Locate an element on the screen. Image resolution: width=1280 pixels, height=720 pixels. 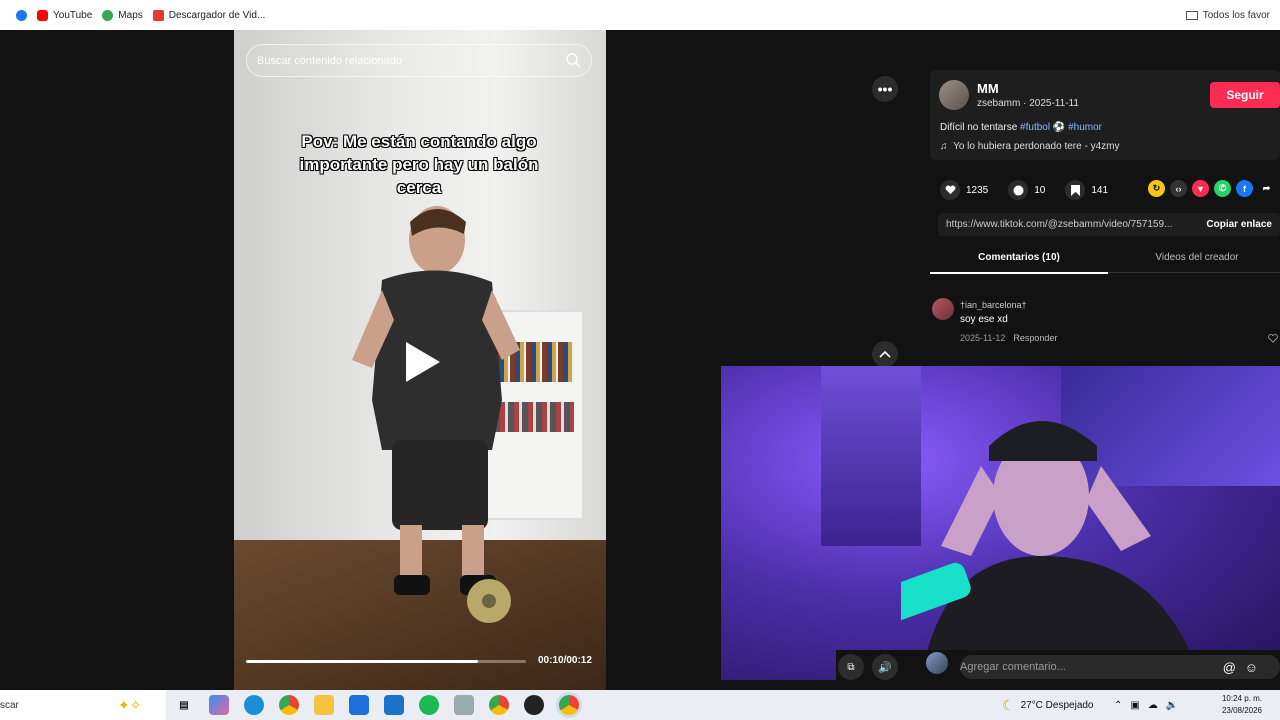
like-button: 1235 is located at coordinates (964, 190).